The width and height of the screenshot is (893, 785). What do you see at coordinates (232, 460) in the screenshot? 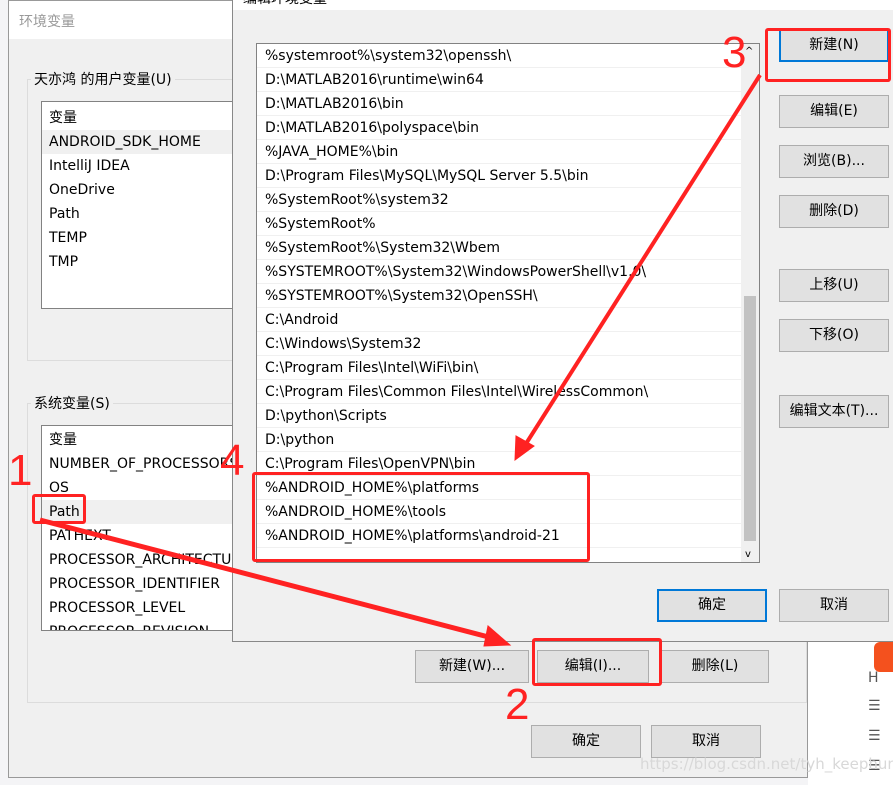
I see `annotation-4: 4` at bounding box center [232, 460].